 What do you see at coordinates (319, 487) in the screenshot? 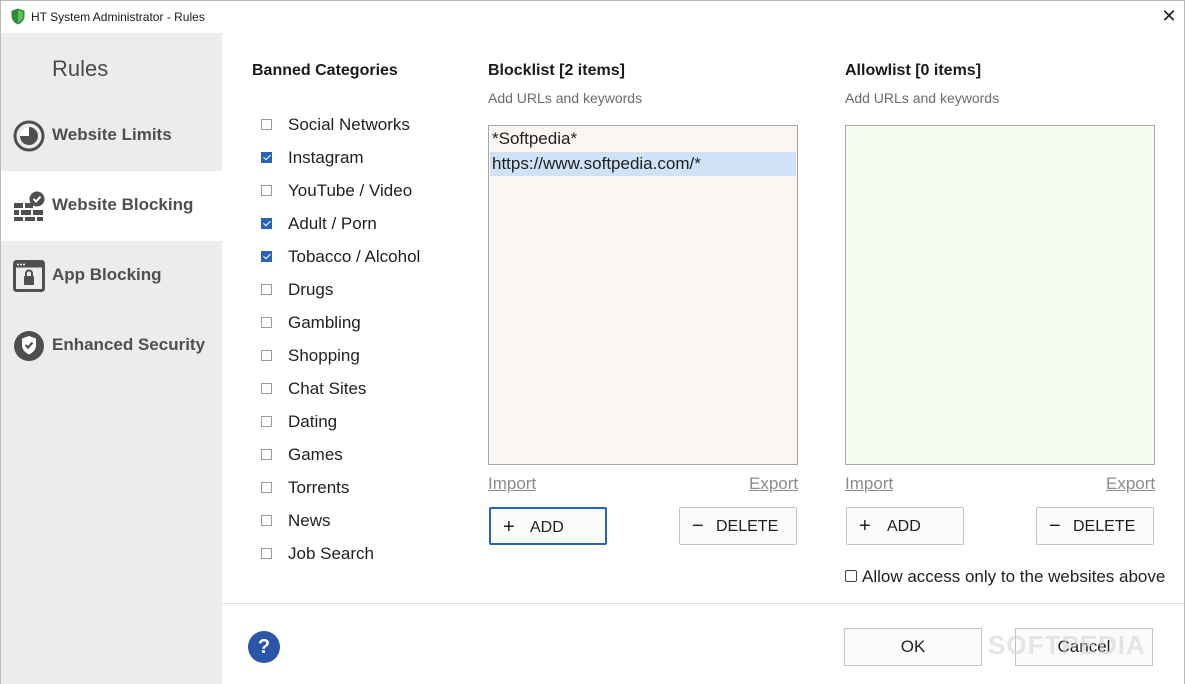
I see `category-label: Torrents` at bounding box center [319, 487].